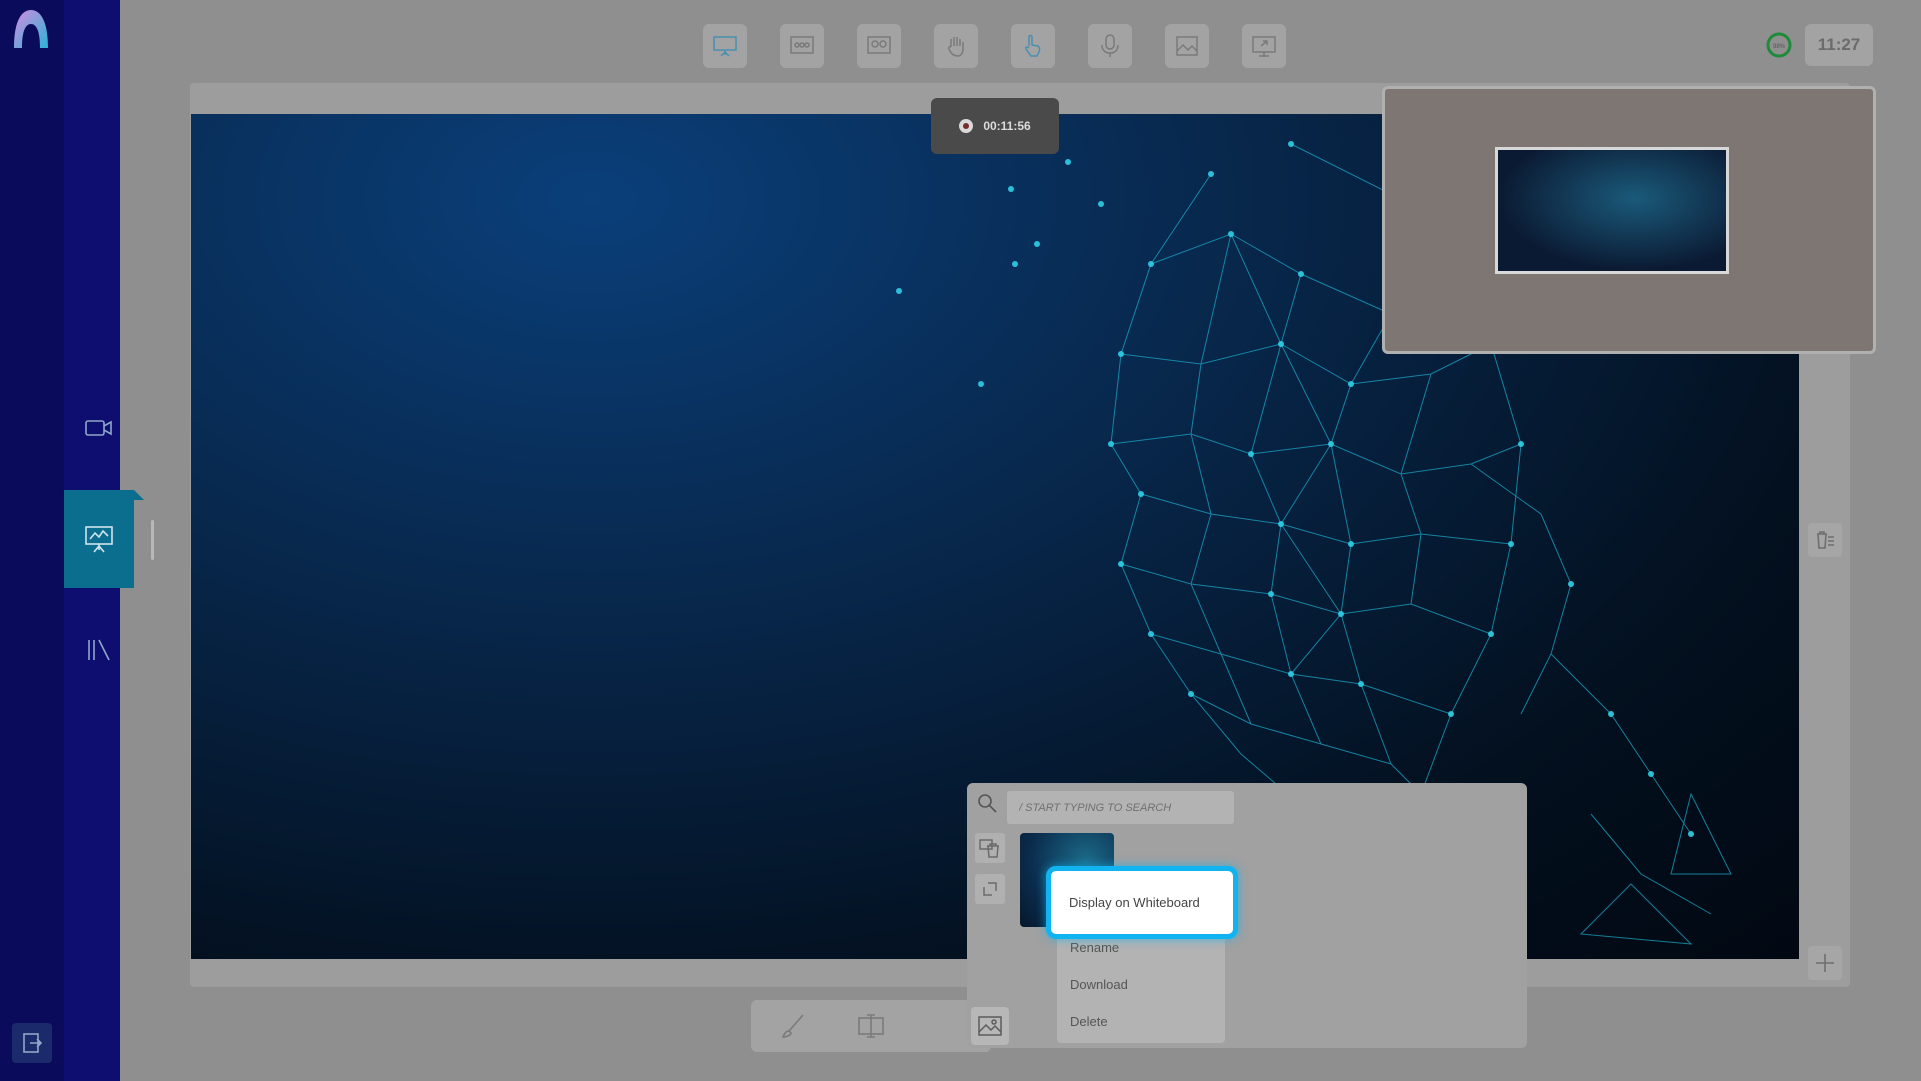  I want to click on media-search-input, so click(1120, 807).